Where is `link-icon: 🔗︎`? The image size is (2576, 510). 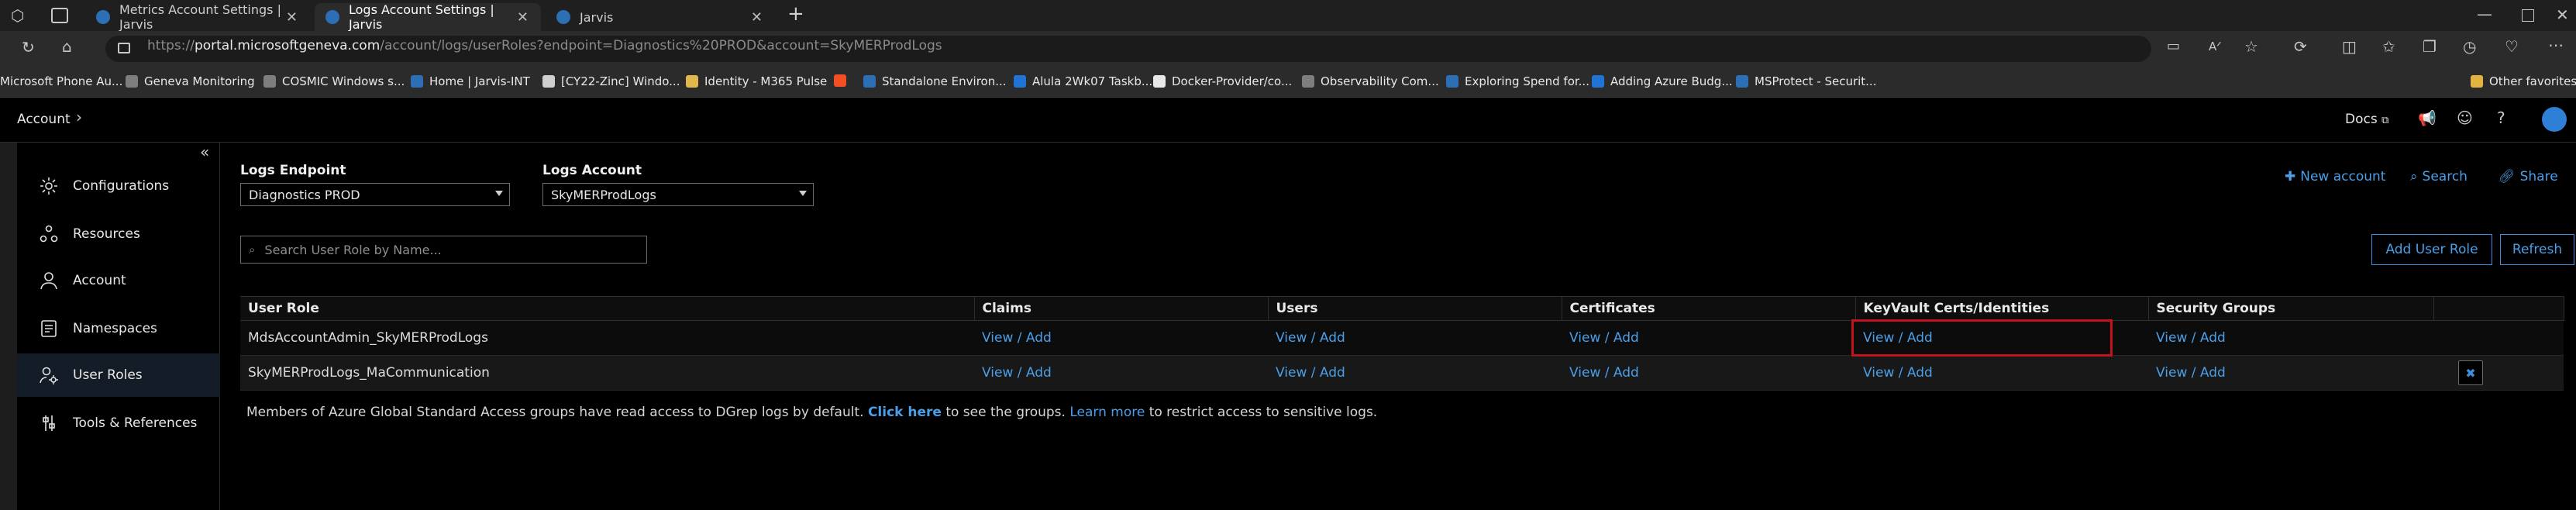 link-icon: 🔗︎ is located at coordinates (2507, 177).